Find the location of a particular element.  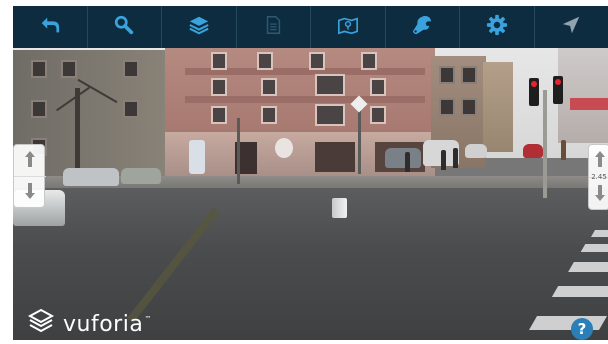

help-button: ? is located at coordinates (582, 329).